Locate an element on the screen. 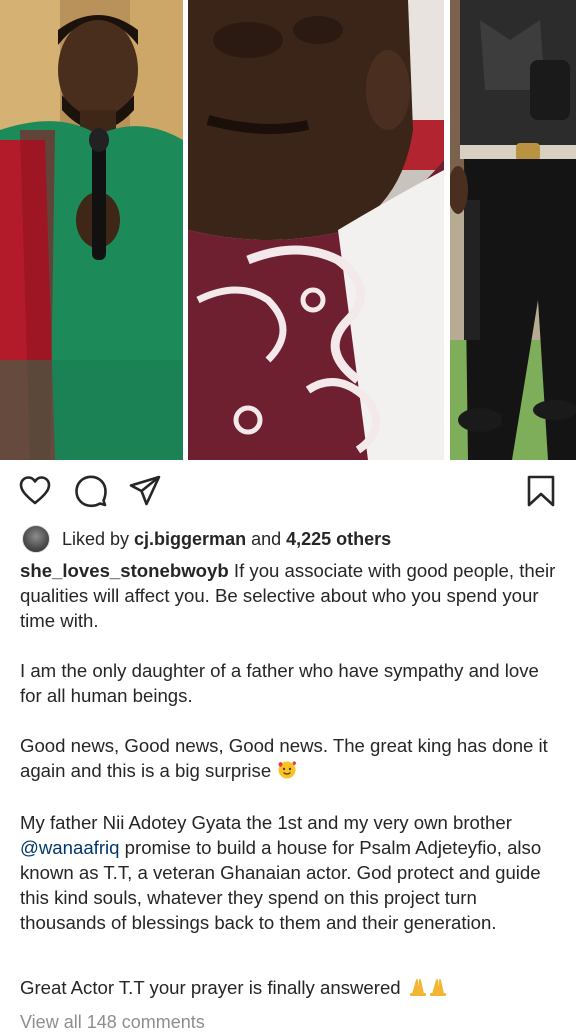  smiling-face-with-hearts-icon is located at coordinates (287, 772).